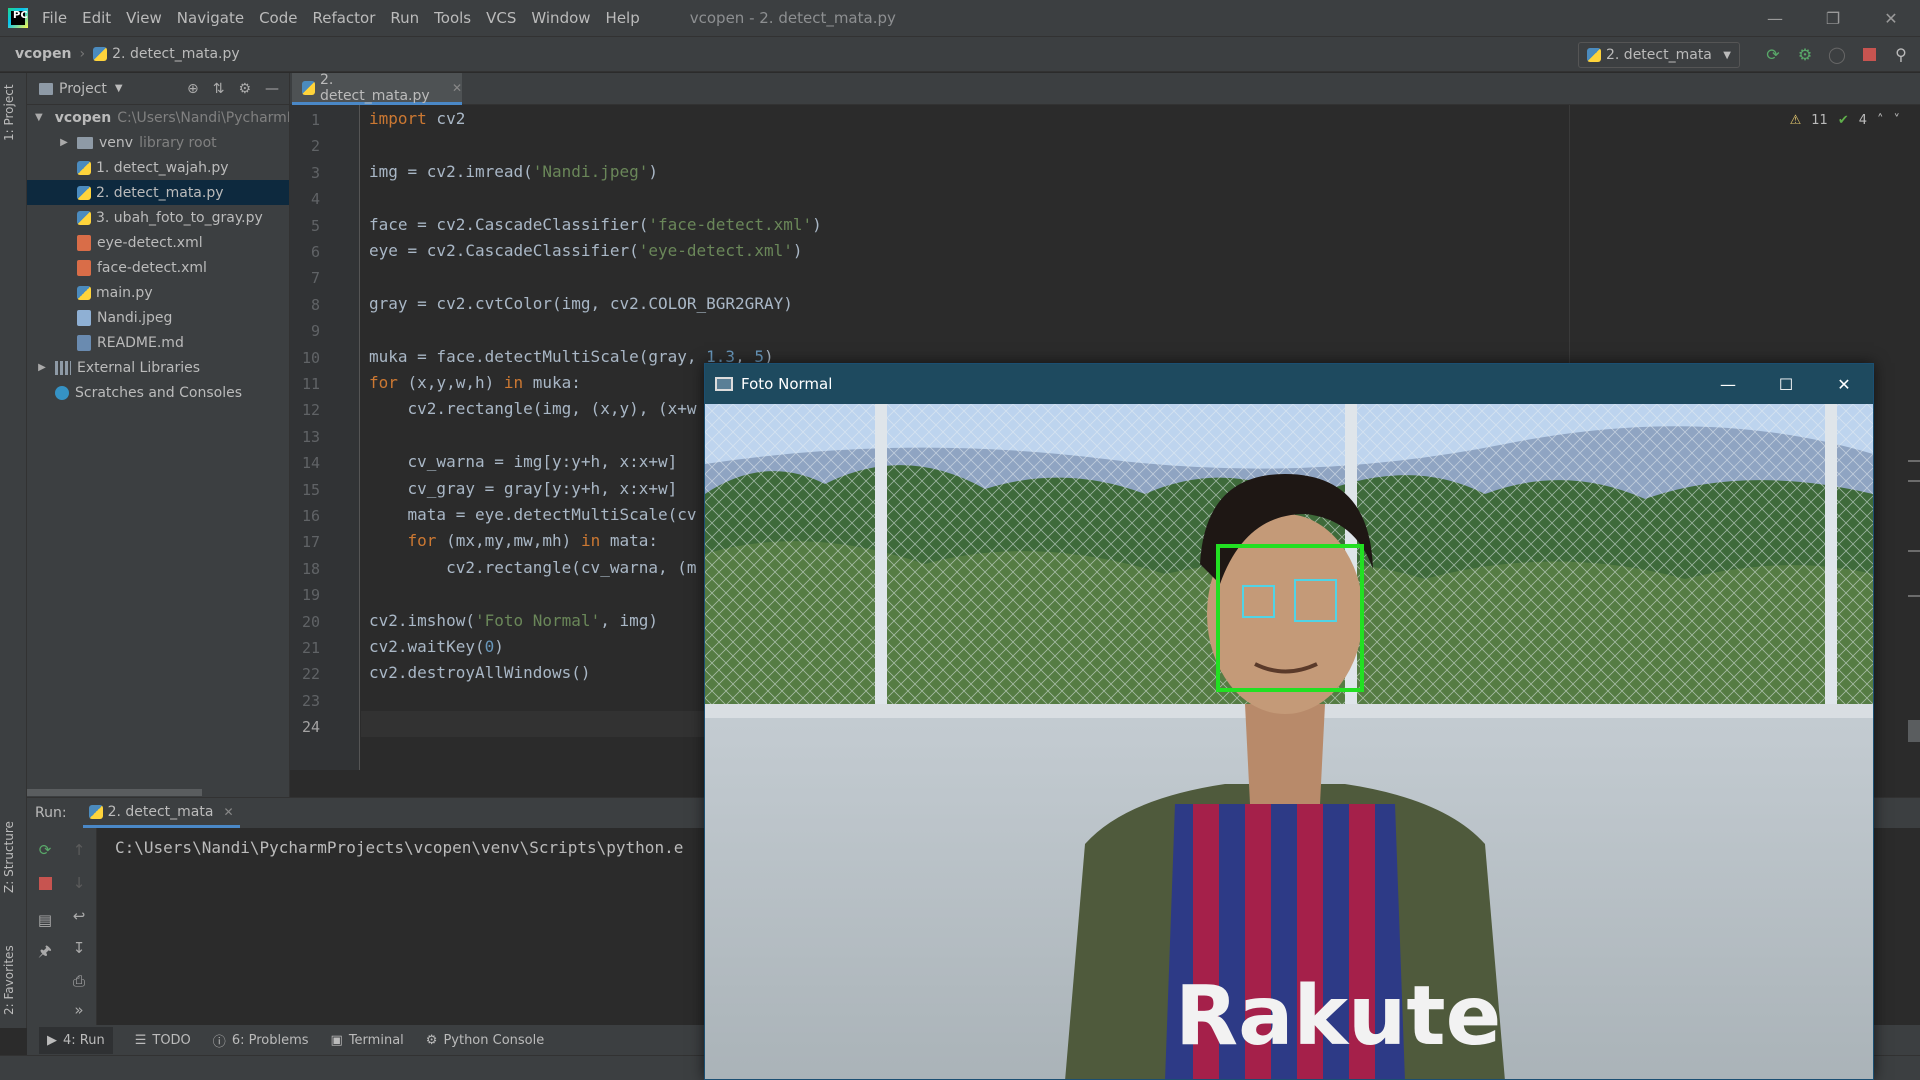 The height and width of the screenshot is (1080, 1920). Describe the element at coordinates (43, 54) in the screenshot. I see `breadcrumb-root: vcopen` at that location.